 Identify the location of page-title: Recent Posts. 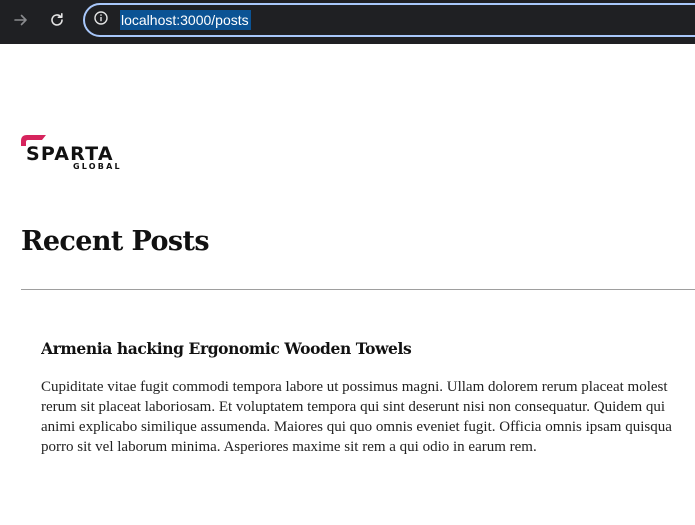
(115, 241).